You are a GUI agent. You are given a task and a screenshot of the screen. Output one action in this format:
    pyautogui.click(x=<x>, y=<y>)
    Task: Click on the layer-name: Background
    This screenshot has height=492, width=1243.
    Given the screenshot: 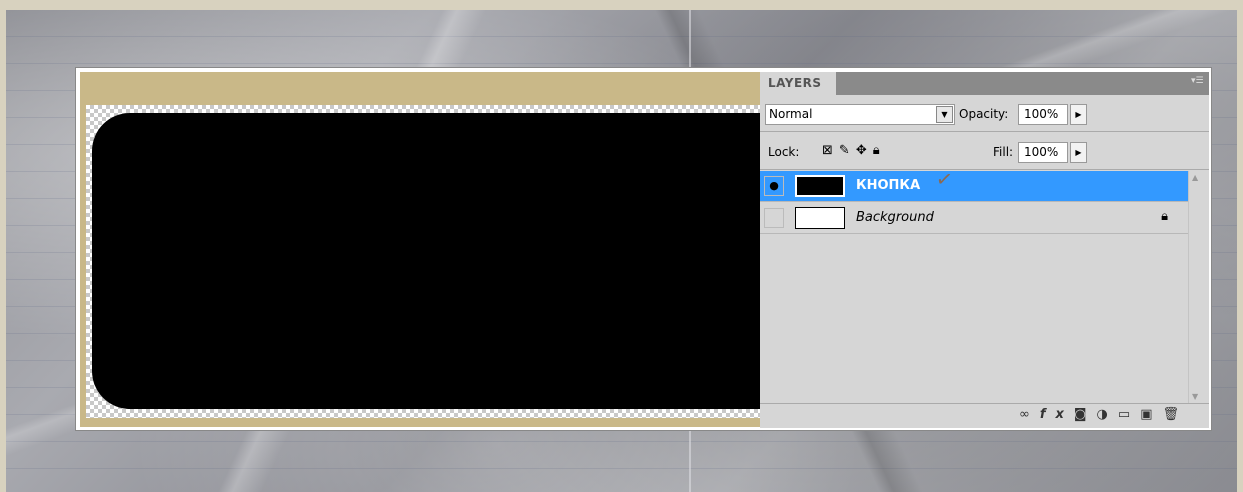 What is the action you would take?
    pyautogui.click(x=895, y=217)
    